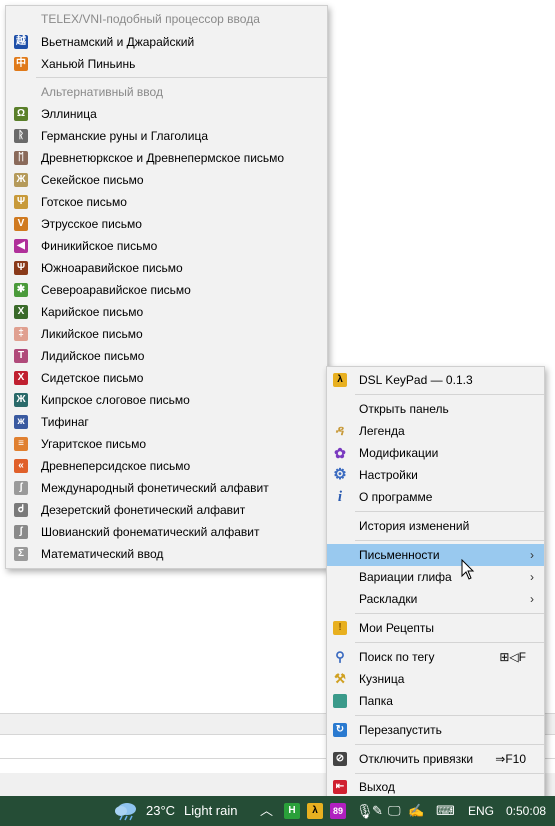 Image resolution: width=555 pixels, height=826 pixels. I want to click on old-persian-icon: «, so click(21, 466).